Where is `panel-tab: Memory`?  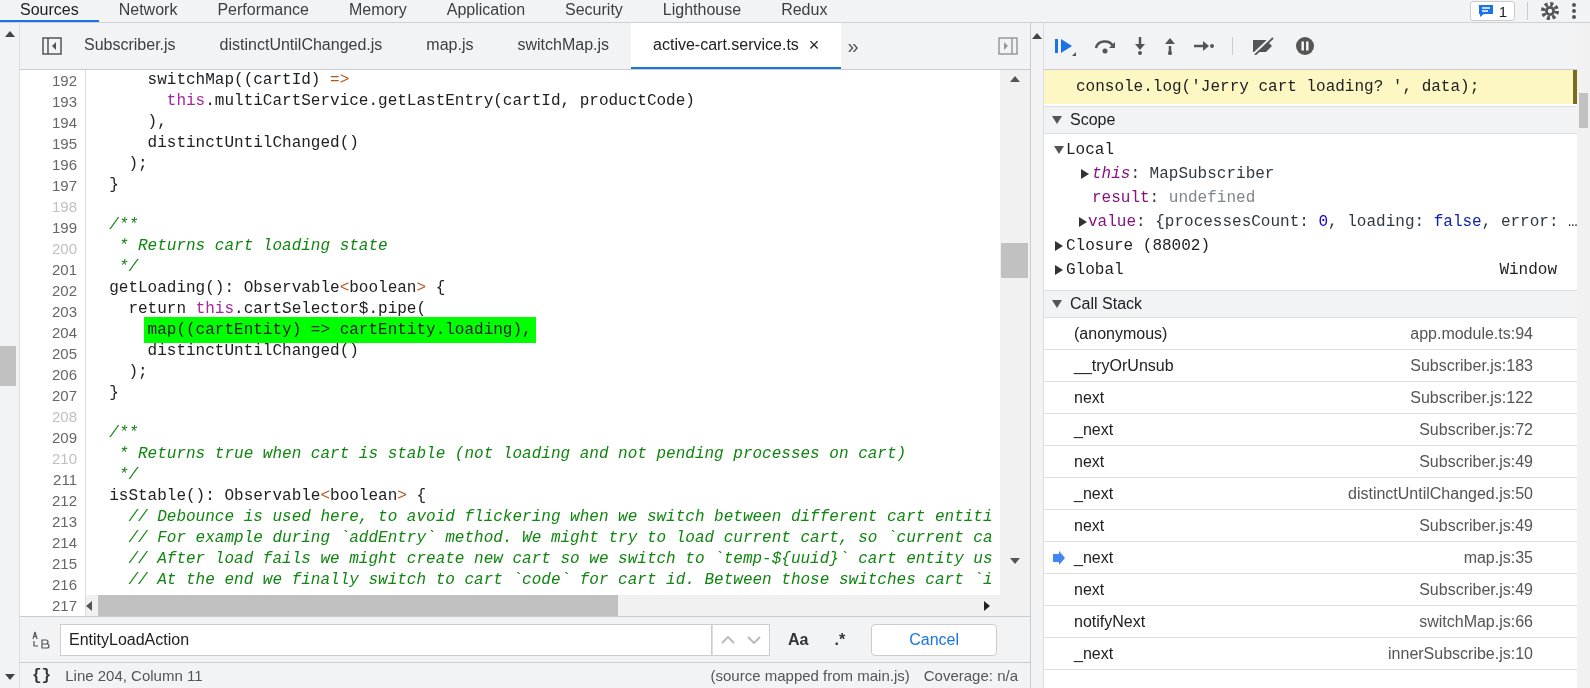 panel-tab: Memory is located at coordinates (378, 11).